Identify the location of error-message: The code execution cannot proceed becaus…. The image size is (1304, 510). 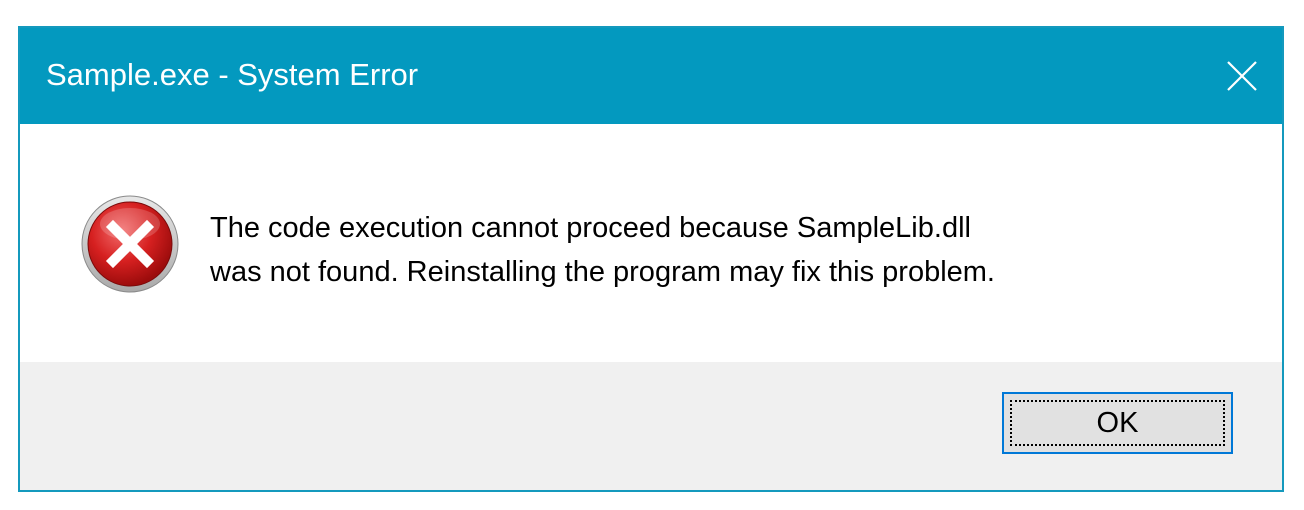
(730, 250).